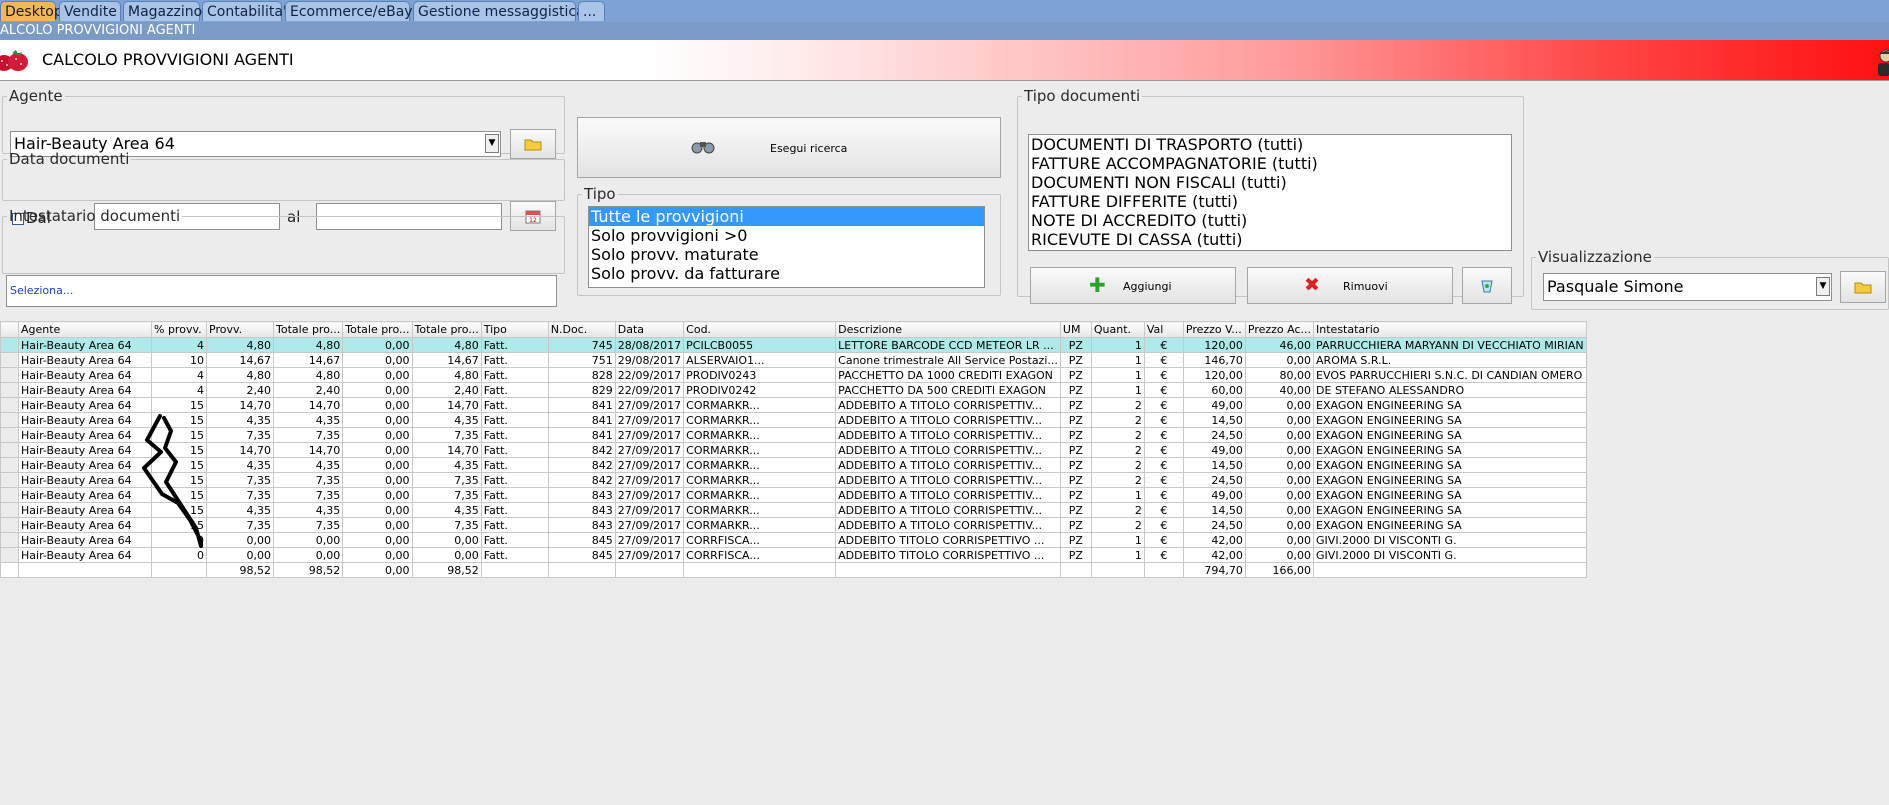 The image size is (1889, 805). What do you see at coordinates (240, 345) in the screenshot?
I see `table-cell: 4,80` at bounding box center [240, 345].